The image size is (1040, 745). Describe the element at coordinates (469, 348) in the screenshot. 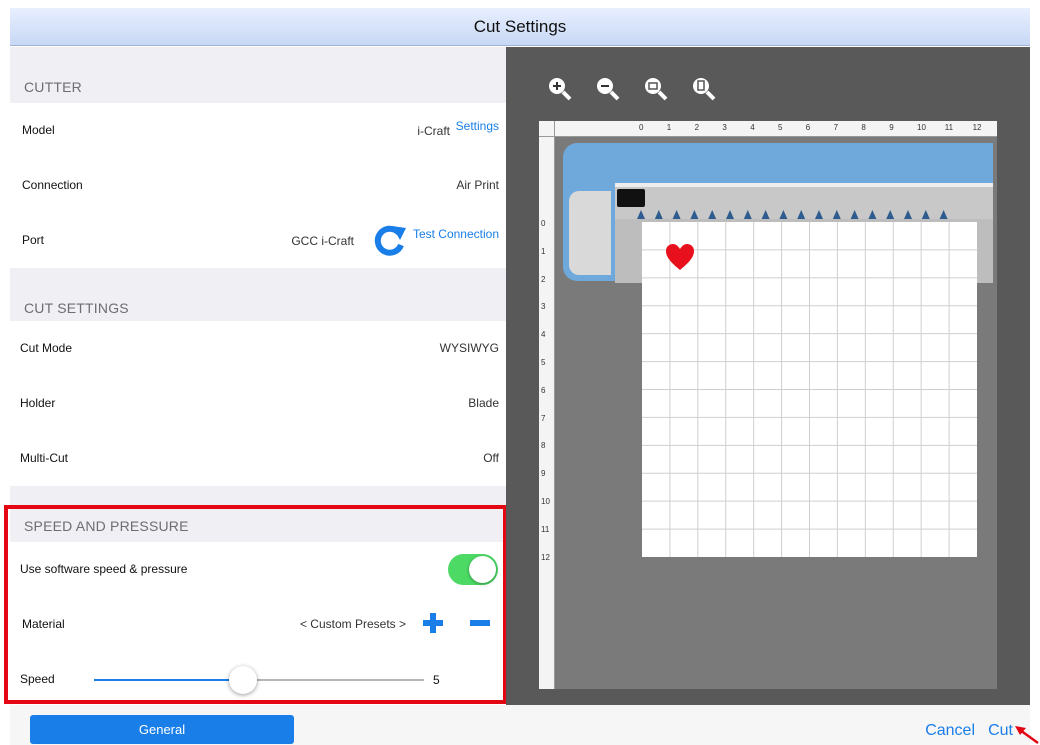

I see `cut-mode-value: WYSIWYG` at that location.